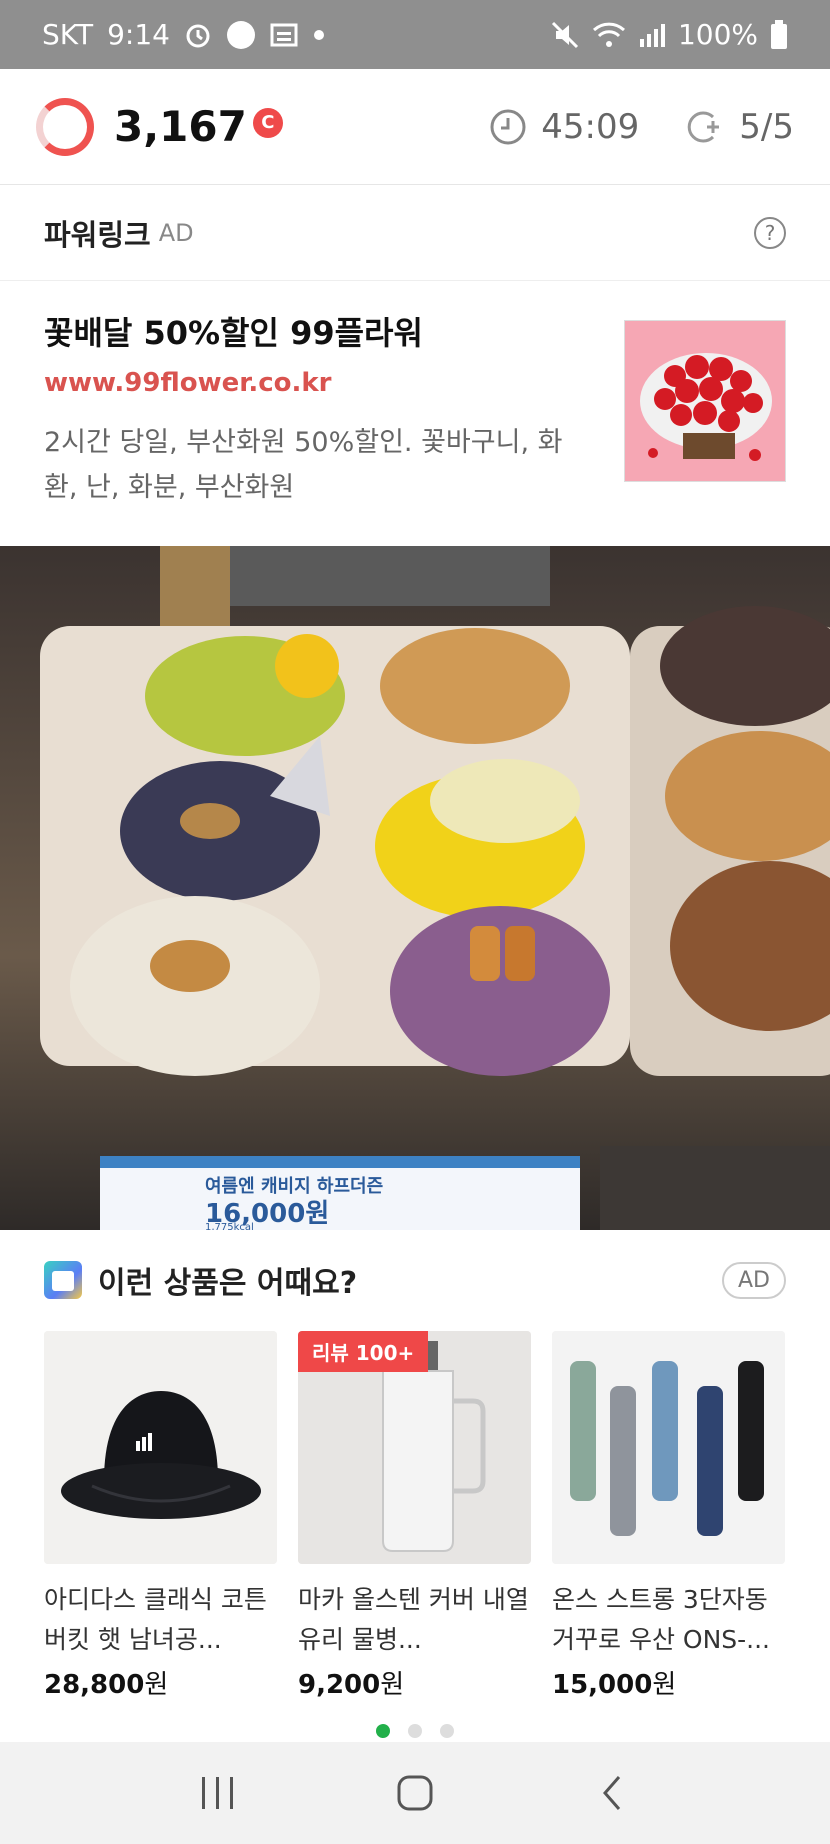 Image resolution: width=830 pixels, height=1844 pixels. I want to click on coin-plus-icon, so click(703, 126).